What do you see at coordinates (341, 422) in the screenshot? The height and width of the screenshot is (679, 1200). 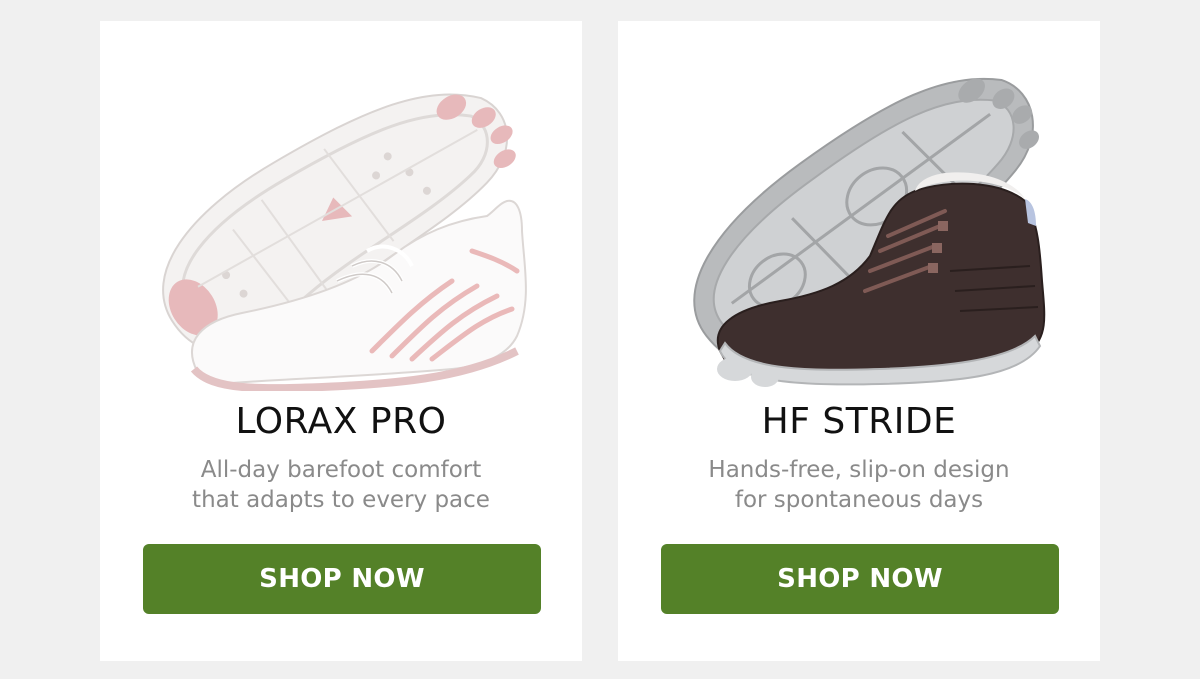 I see `product-title: LORAX PRO` at bounding box center [341, 422].